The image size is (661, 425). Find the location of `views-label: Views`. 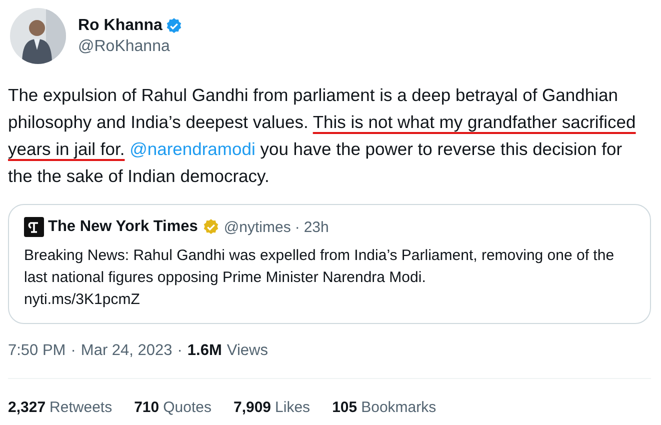

views-label: Views is located at coordinates (247, 351).